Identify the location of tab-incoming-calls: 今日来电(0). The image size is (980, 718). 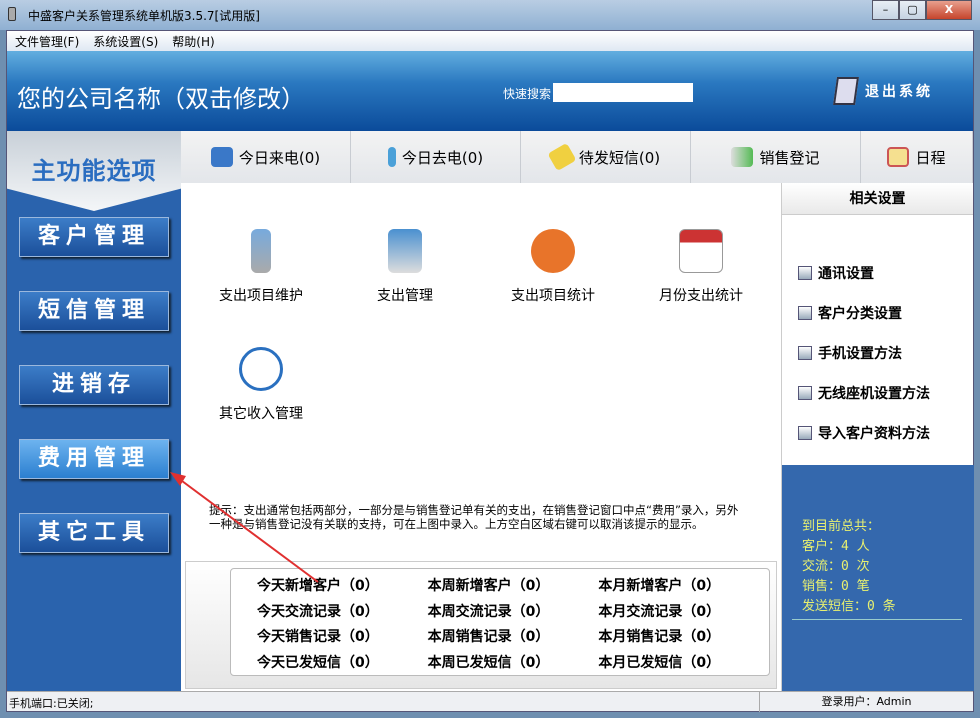
(266, 157).